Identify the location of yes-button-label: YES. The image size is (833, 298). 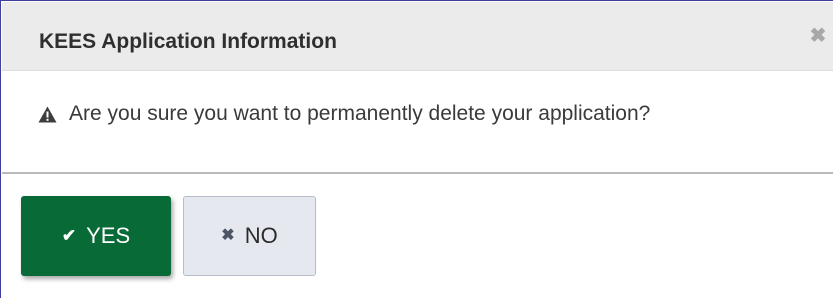
(108, 235).